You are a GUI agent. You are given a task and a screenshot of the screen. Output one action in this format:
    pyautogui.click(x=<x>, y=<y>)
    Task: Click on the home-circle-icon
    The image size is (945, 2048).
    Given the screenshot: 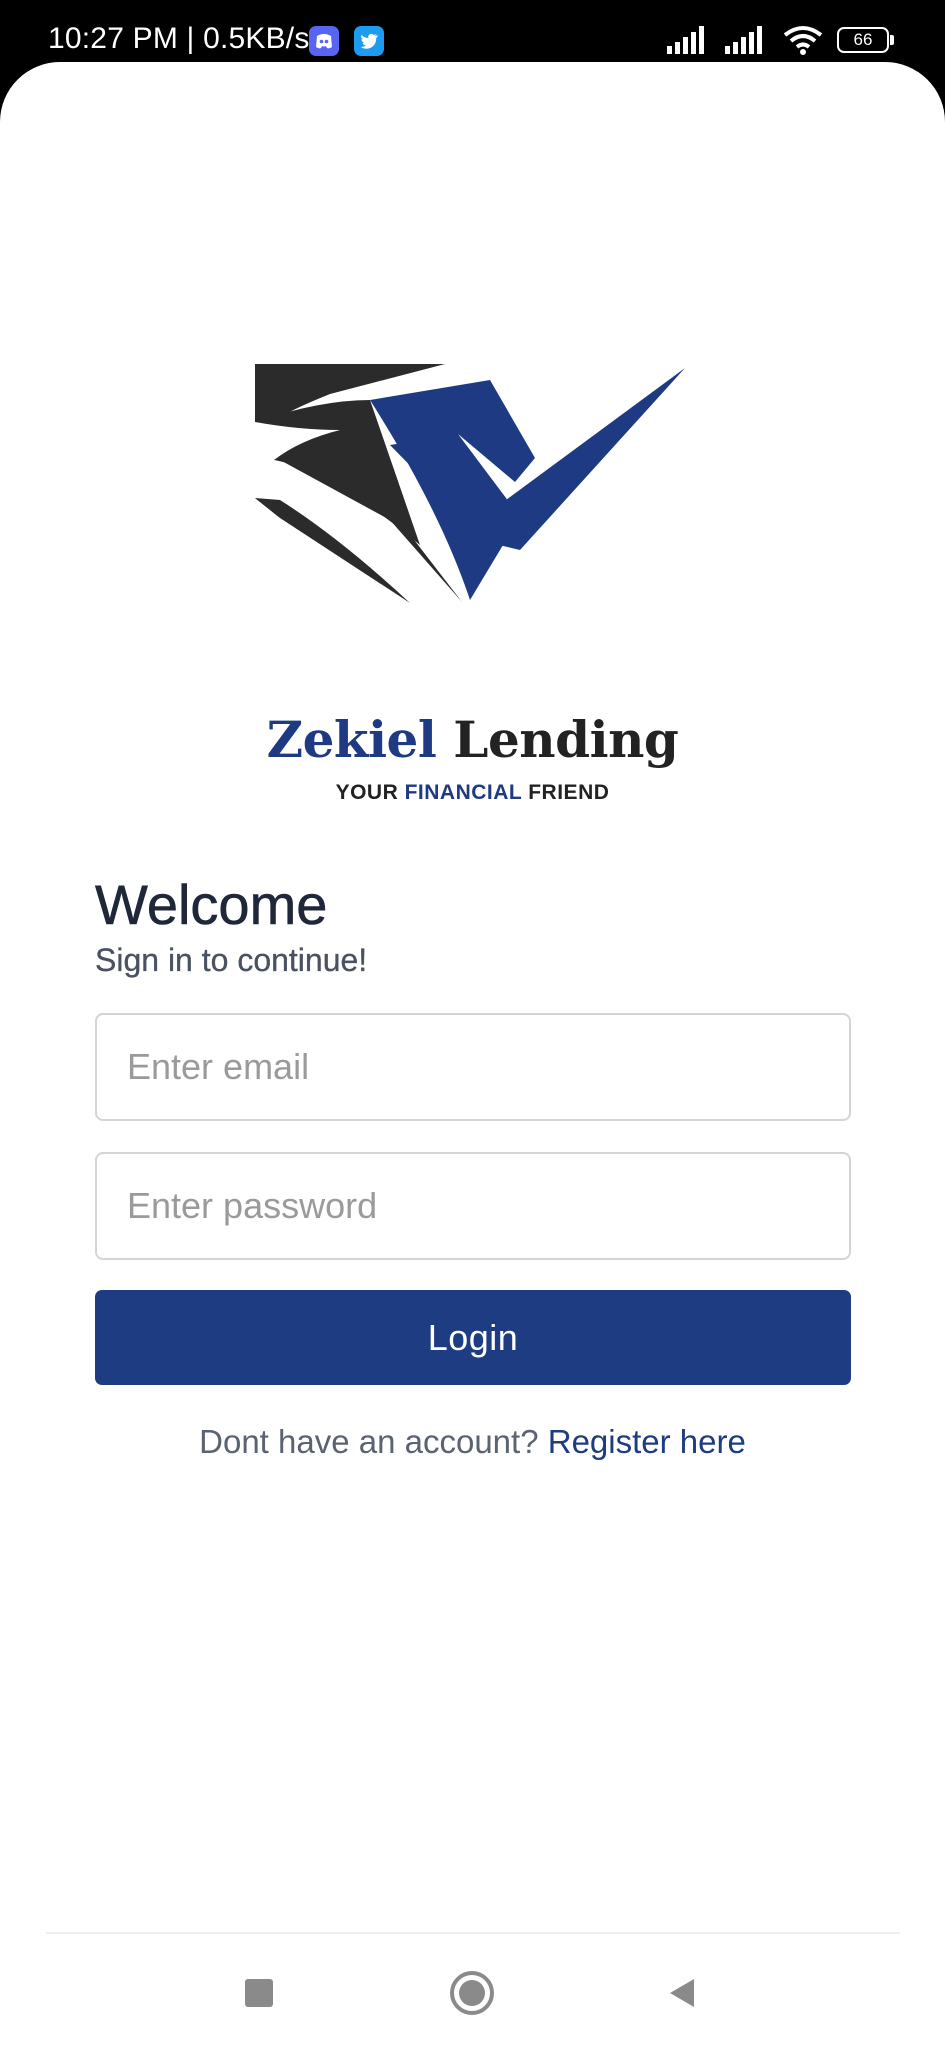 What is the action you would take?
    pyautogui.click(x=472, y=1993)
    